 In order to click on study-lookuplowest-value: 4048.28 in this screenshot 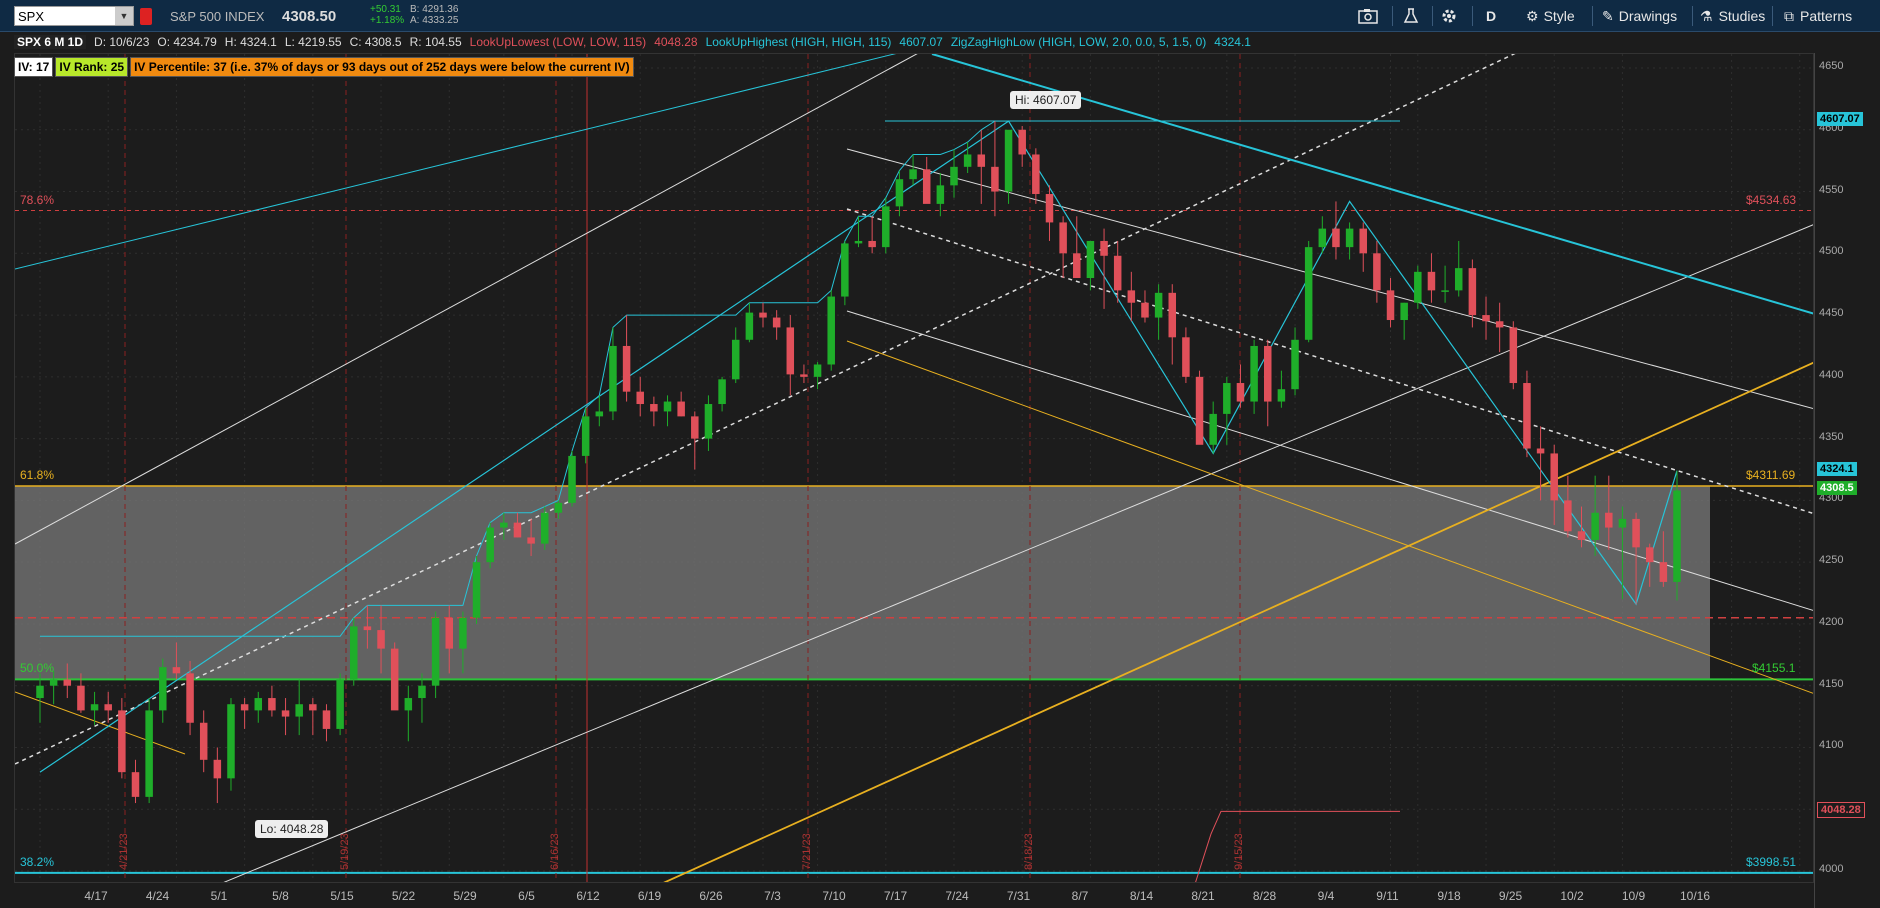, I will do `click(676, 42)`.